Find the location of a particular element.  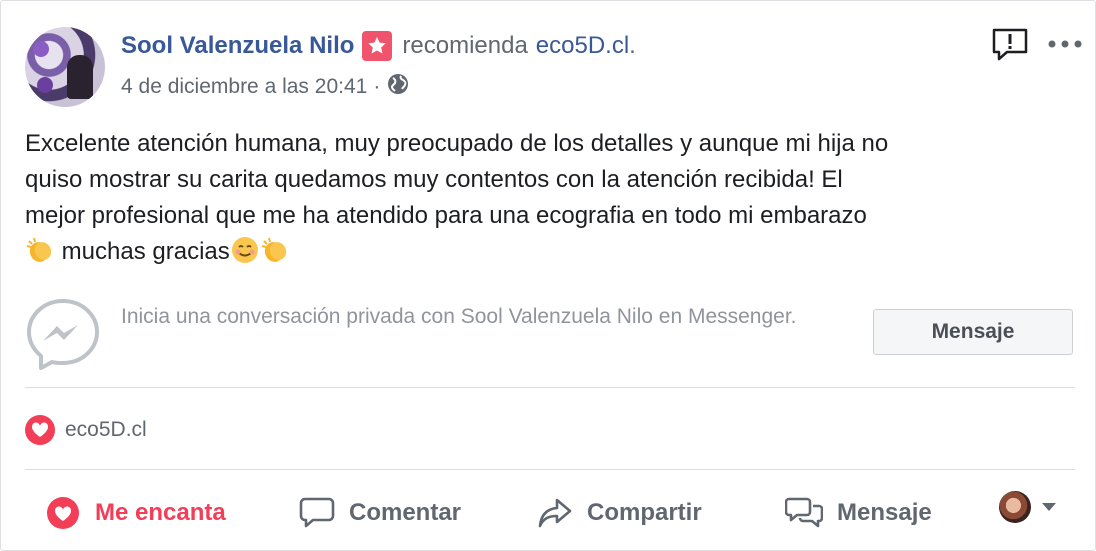

reactor-name: eco5D.cl is located at coordinates (106, 430).